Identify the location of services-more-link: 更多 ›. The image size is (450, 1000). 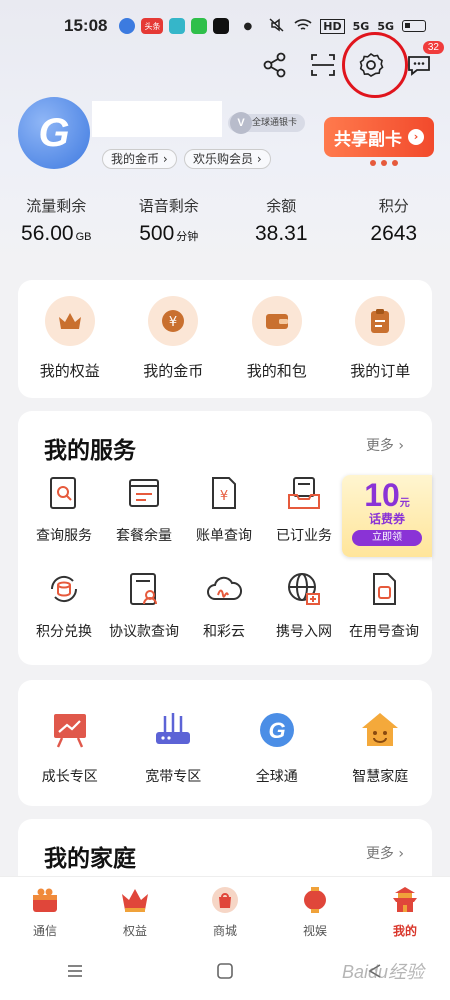
(385, 445).